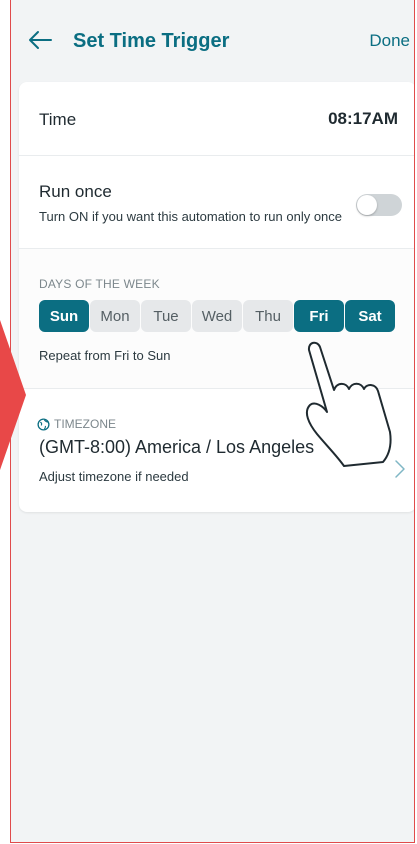 Image resolution: width=417 pixels, height=844 pixels. Describe the element at coordinates (177, 447) in the screenshot. I see `timezone-value: (GMT-8:00) America / Los Angeles` at that location.